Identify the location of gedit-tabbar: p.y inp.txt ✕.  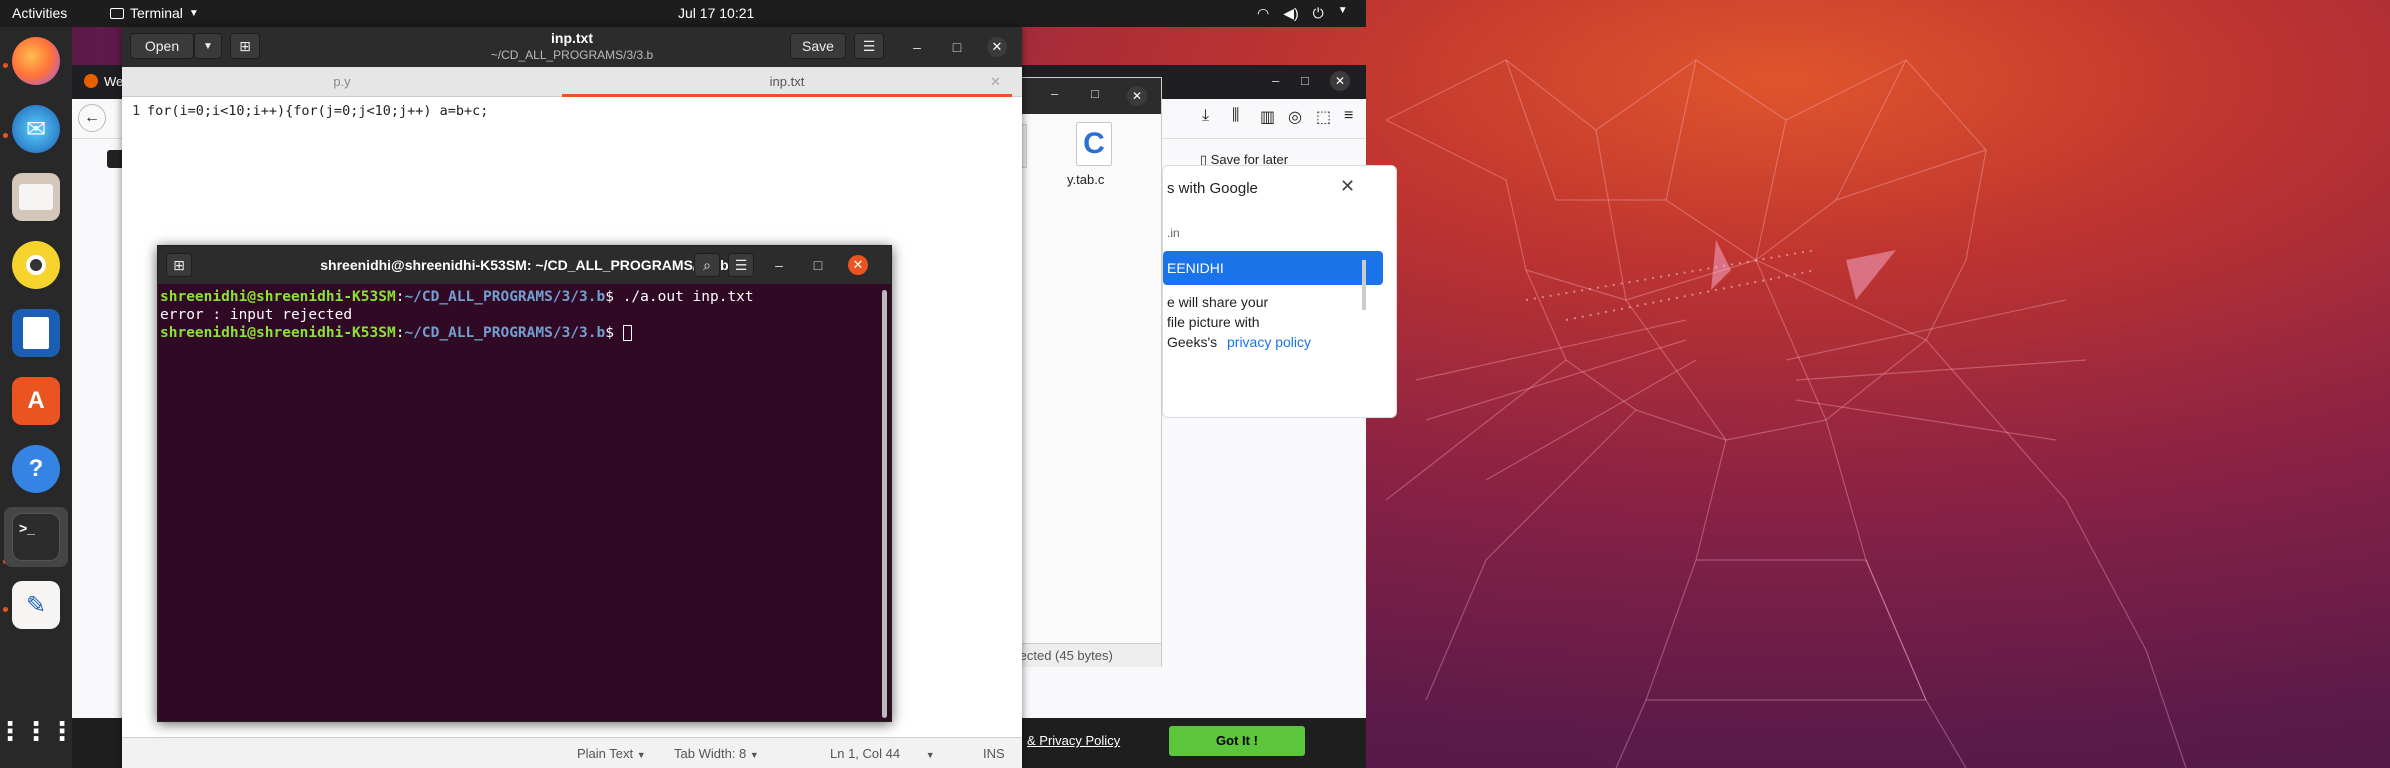
(572, 82).